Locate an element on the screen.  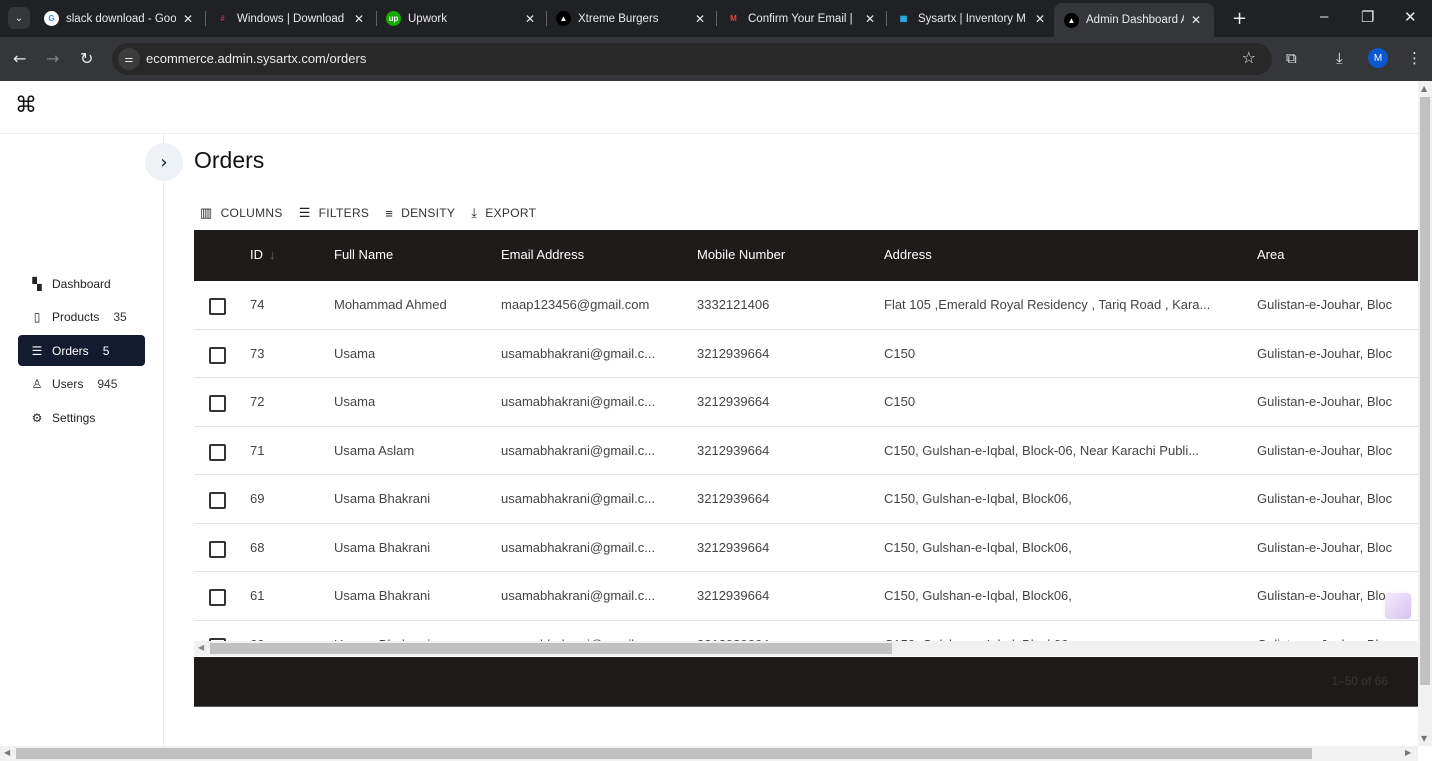
table-scroll-thumb is located at coordinates (551, 648).